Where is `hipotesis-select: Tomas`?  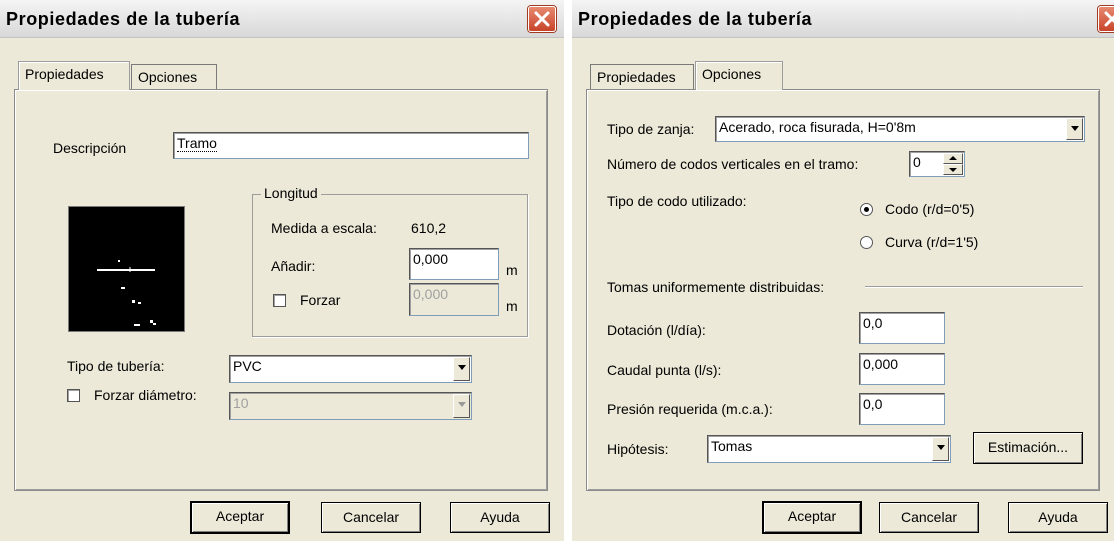 hipotesis-select: Tomas is located at coordinates (829, 449).